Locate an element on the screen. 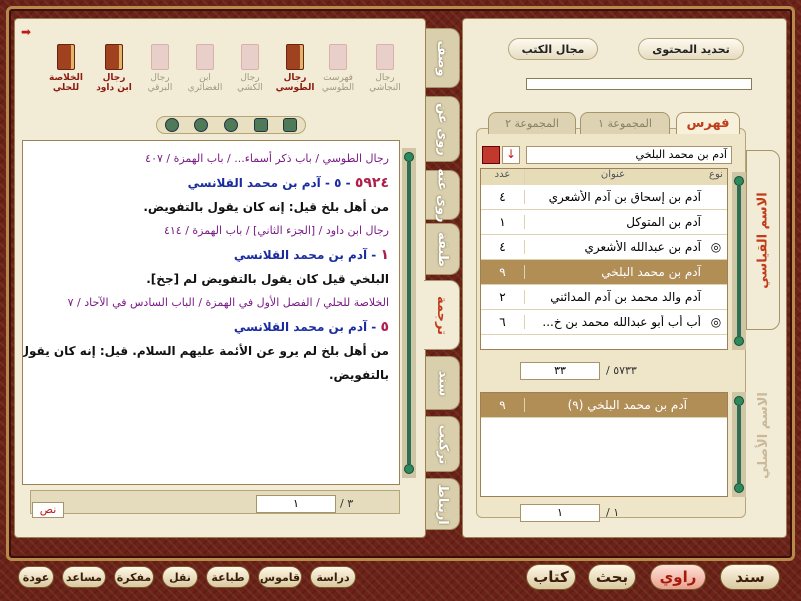 The width and height of the screenshot is (801, 601). keyboard-icon is located at coordinates (491, 155).